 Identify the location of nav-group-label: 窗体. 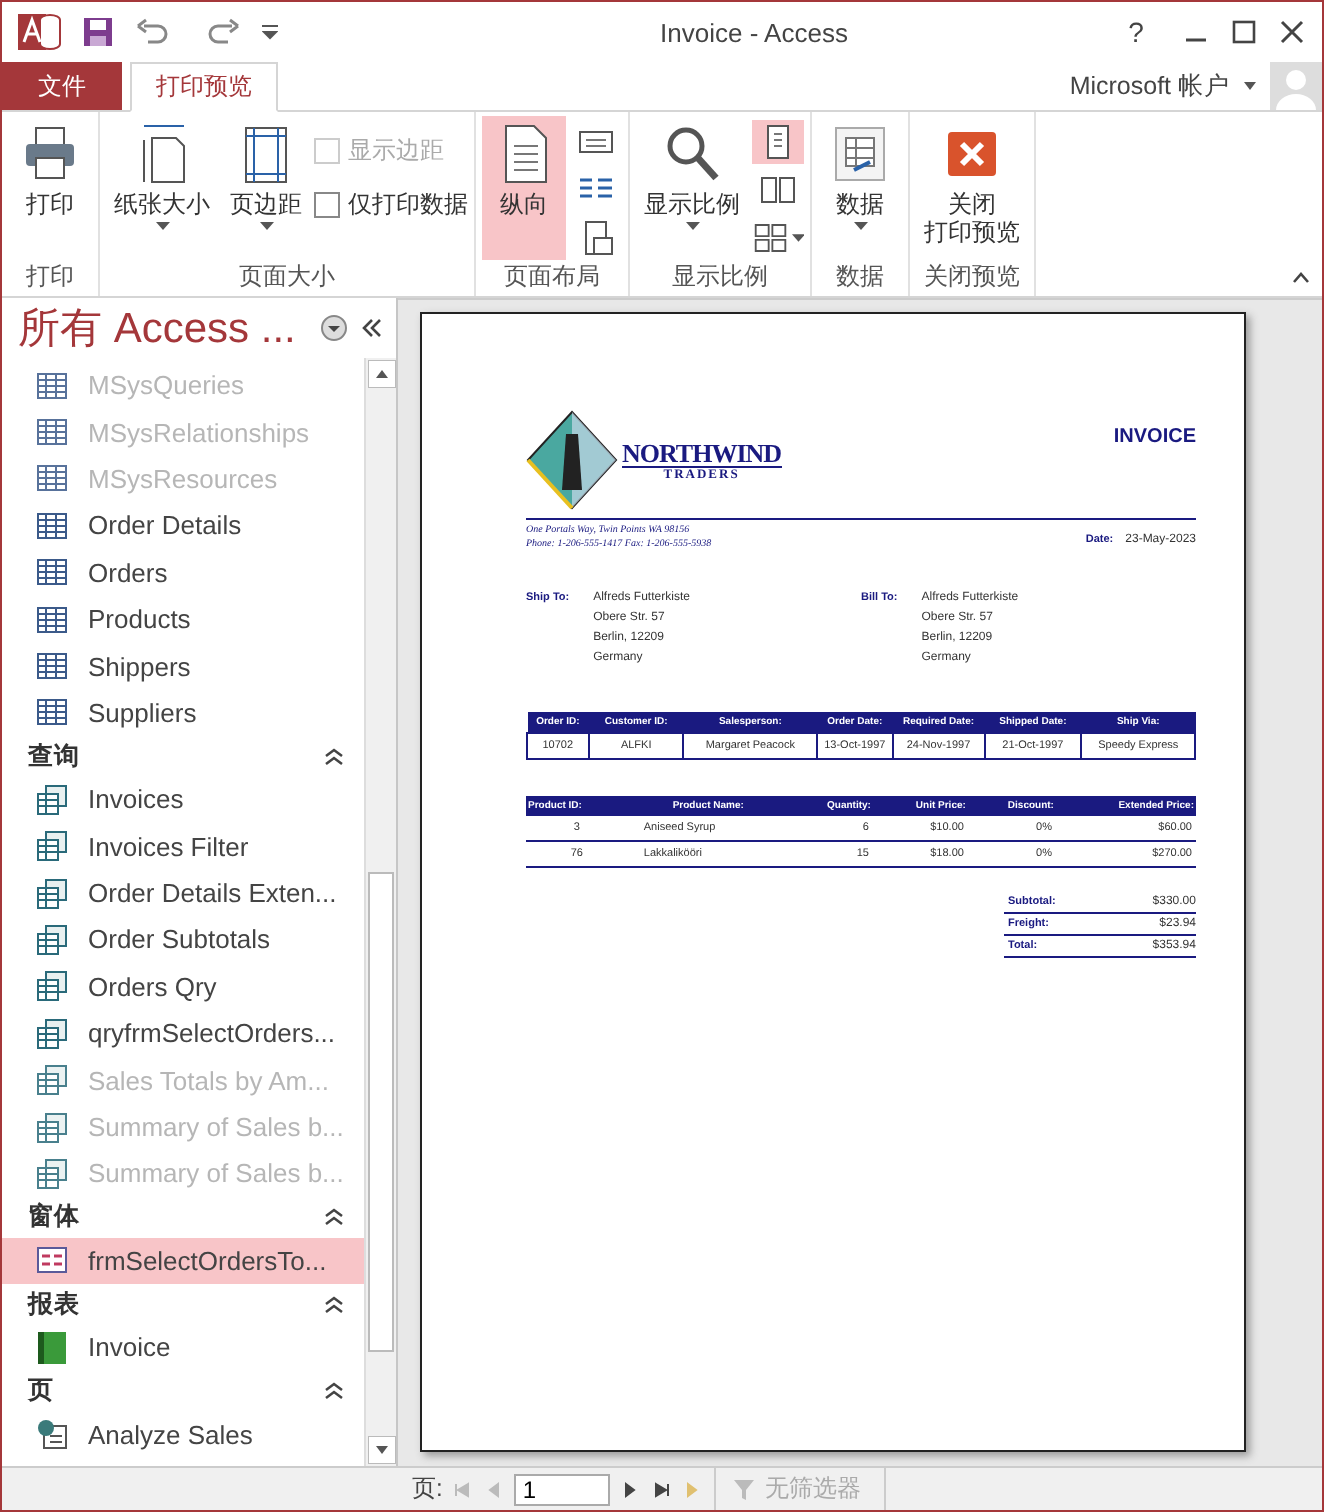
(54, 1217).